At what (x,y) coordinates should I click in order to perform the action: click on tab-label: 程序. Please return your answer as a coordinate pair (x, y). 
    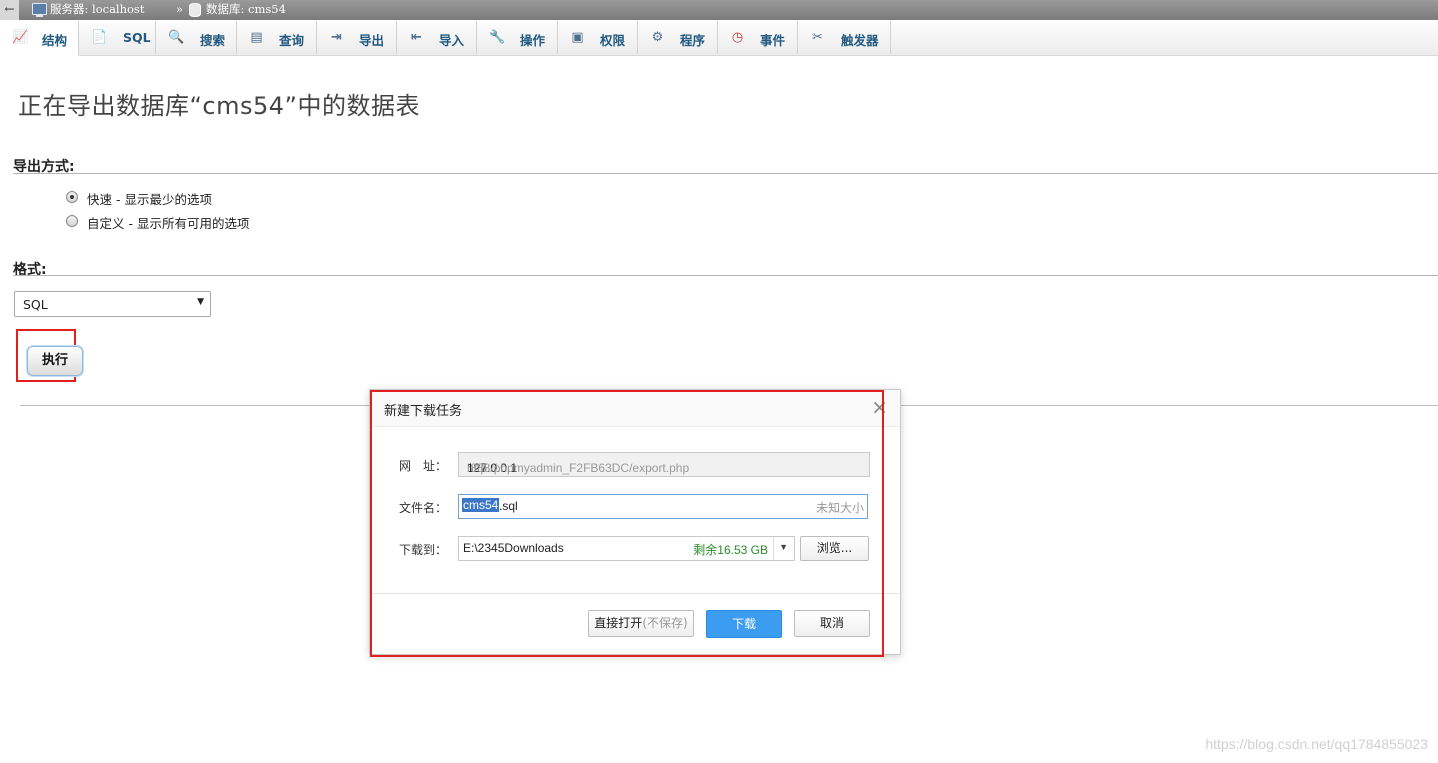
    Looking at the image, I should click on (693, 40).